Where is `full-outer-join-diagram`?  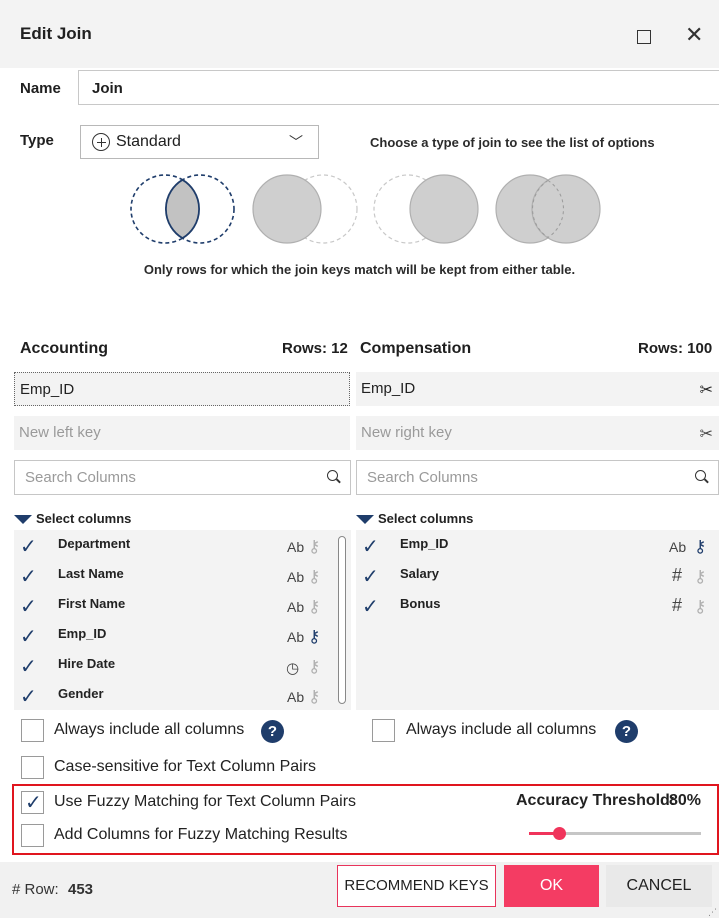
full-outer-join-diagram is located at coordinates (548, 209).